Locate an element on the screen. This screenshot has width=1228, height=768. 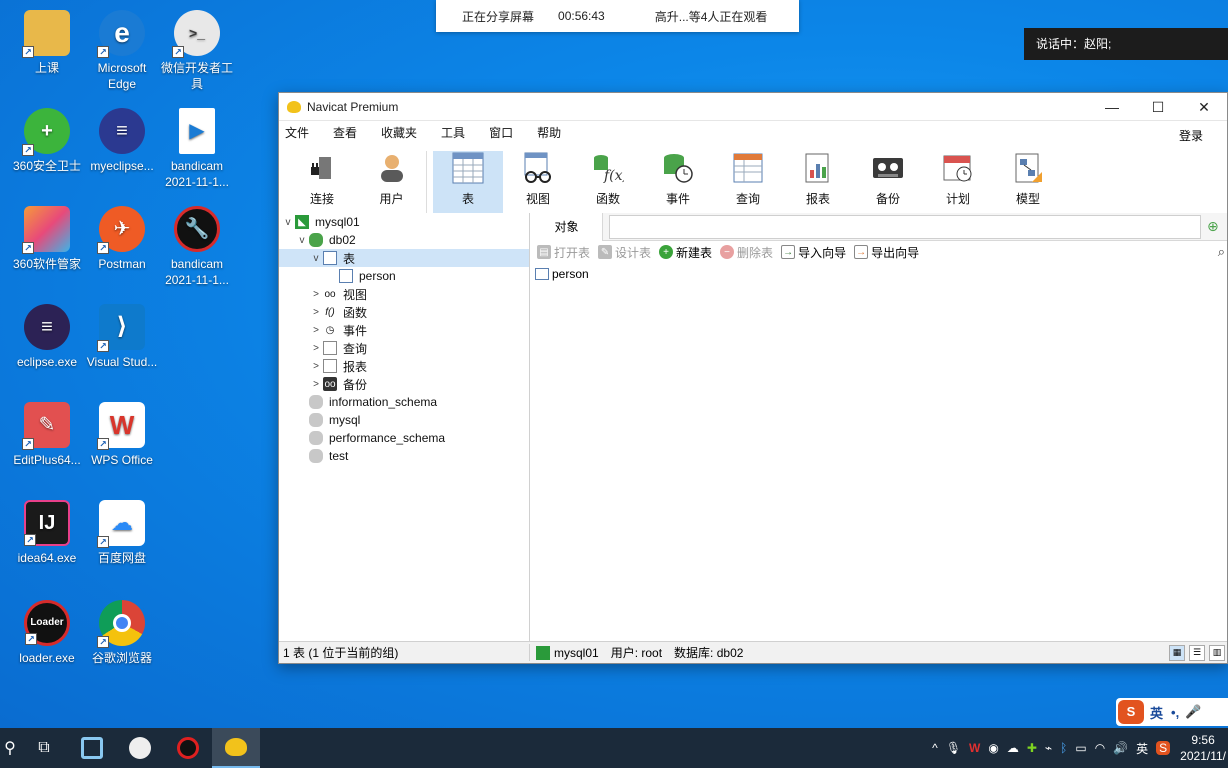
desktop-icon-360-security: + ↗ 360安全卫士 is located at coordinates (47, 141).